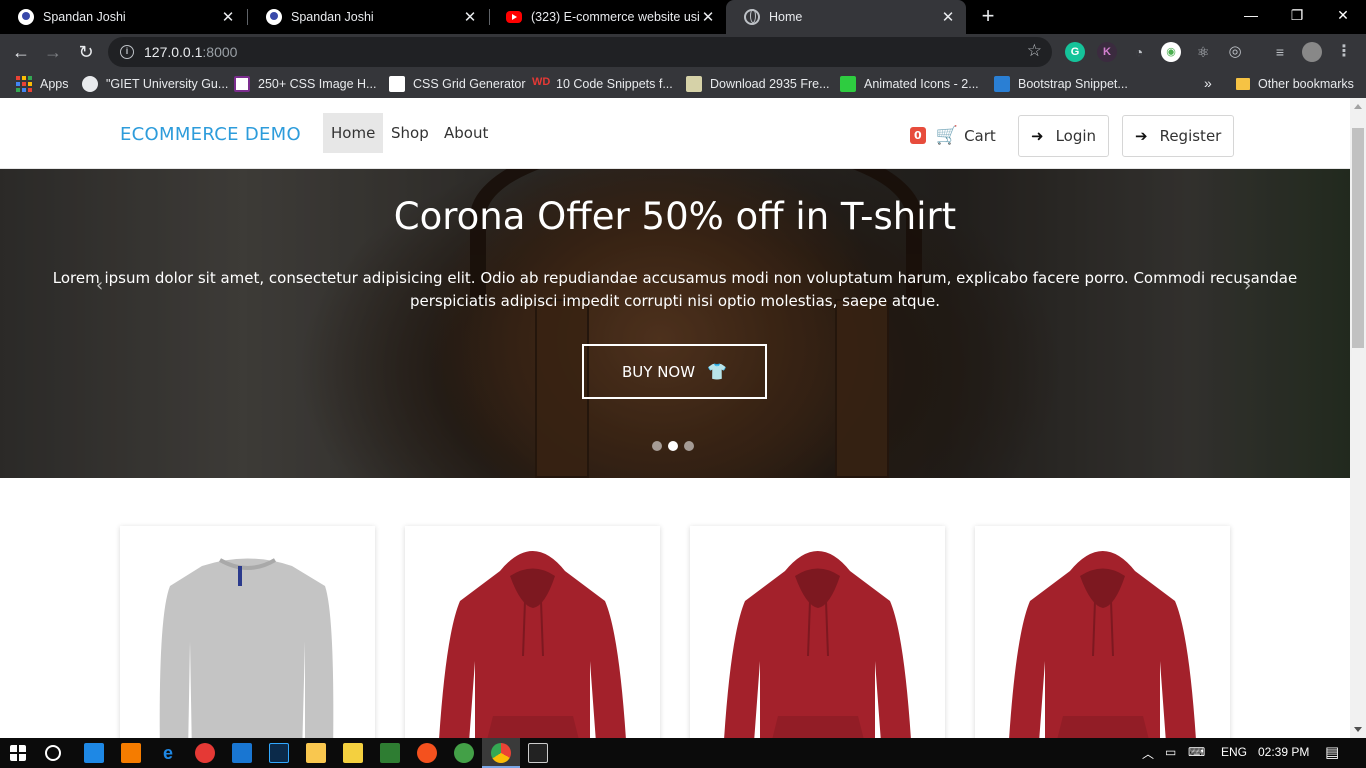 The image size is (1366, 768). What do you see at coordinates (615, 17) in the screenshot?
I see `tab-title: (323) E-commerce website using` at bounding box center [615, 17].